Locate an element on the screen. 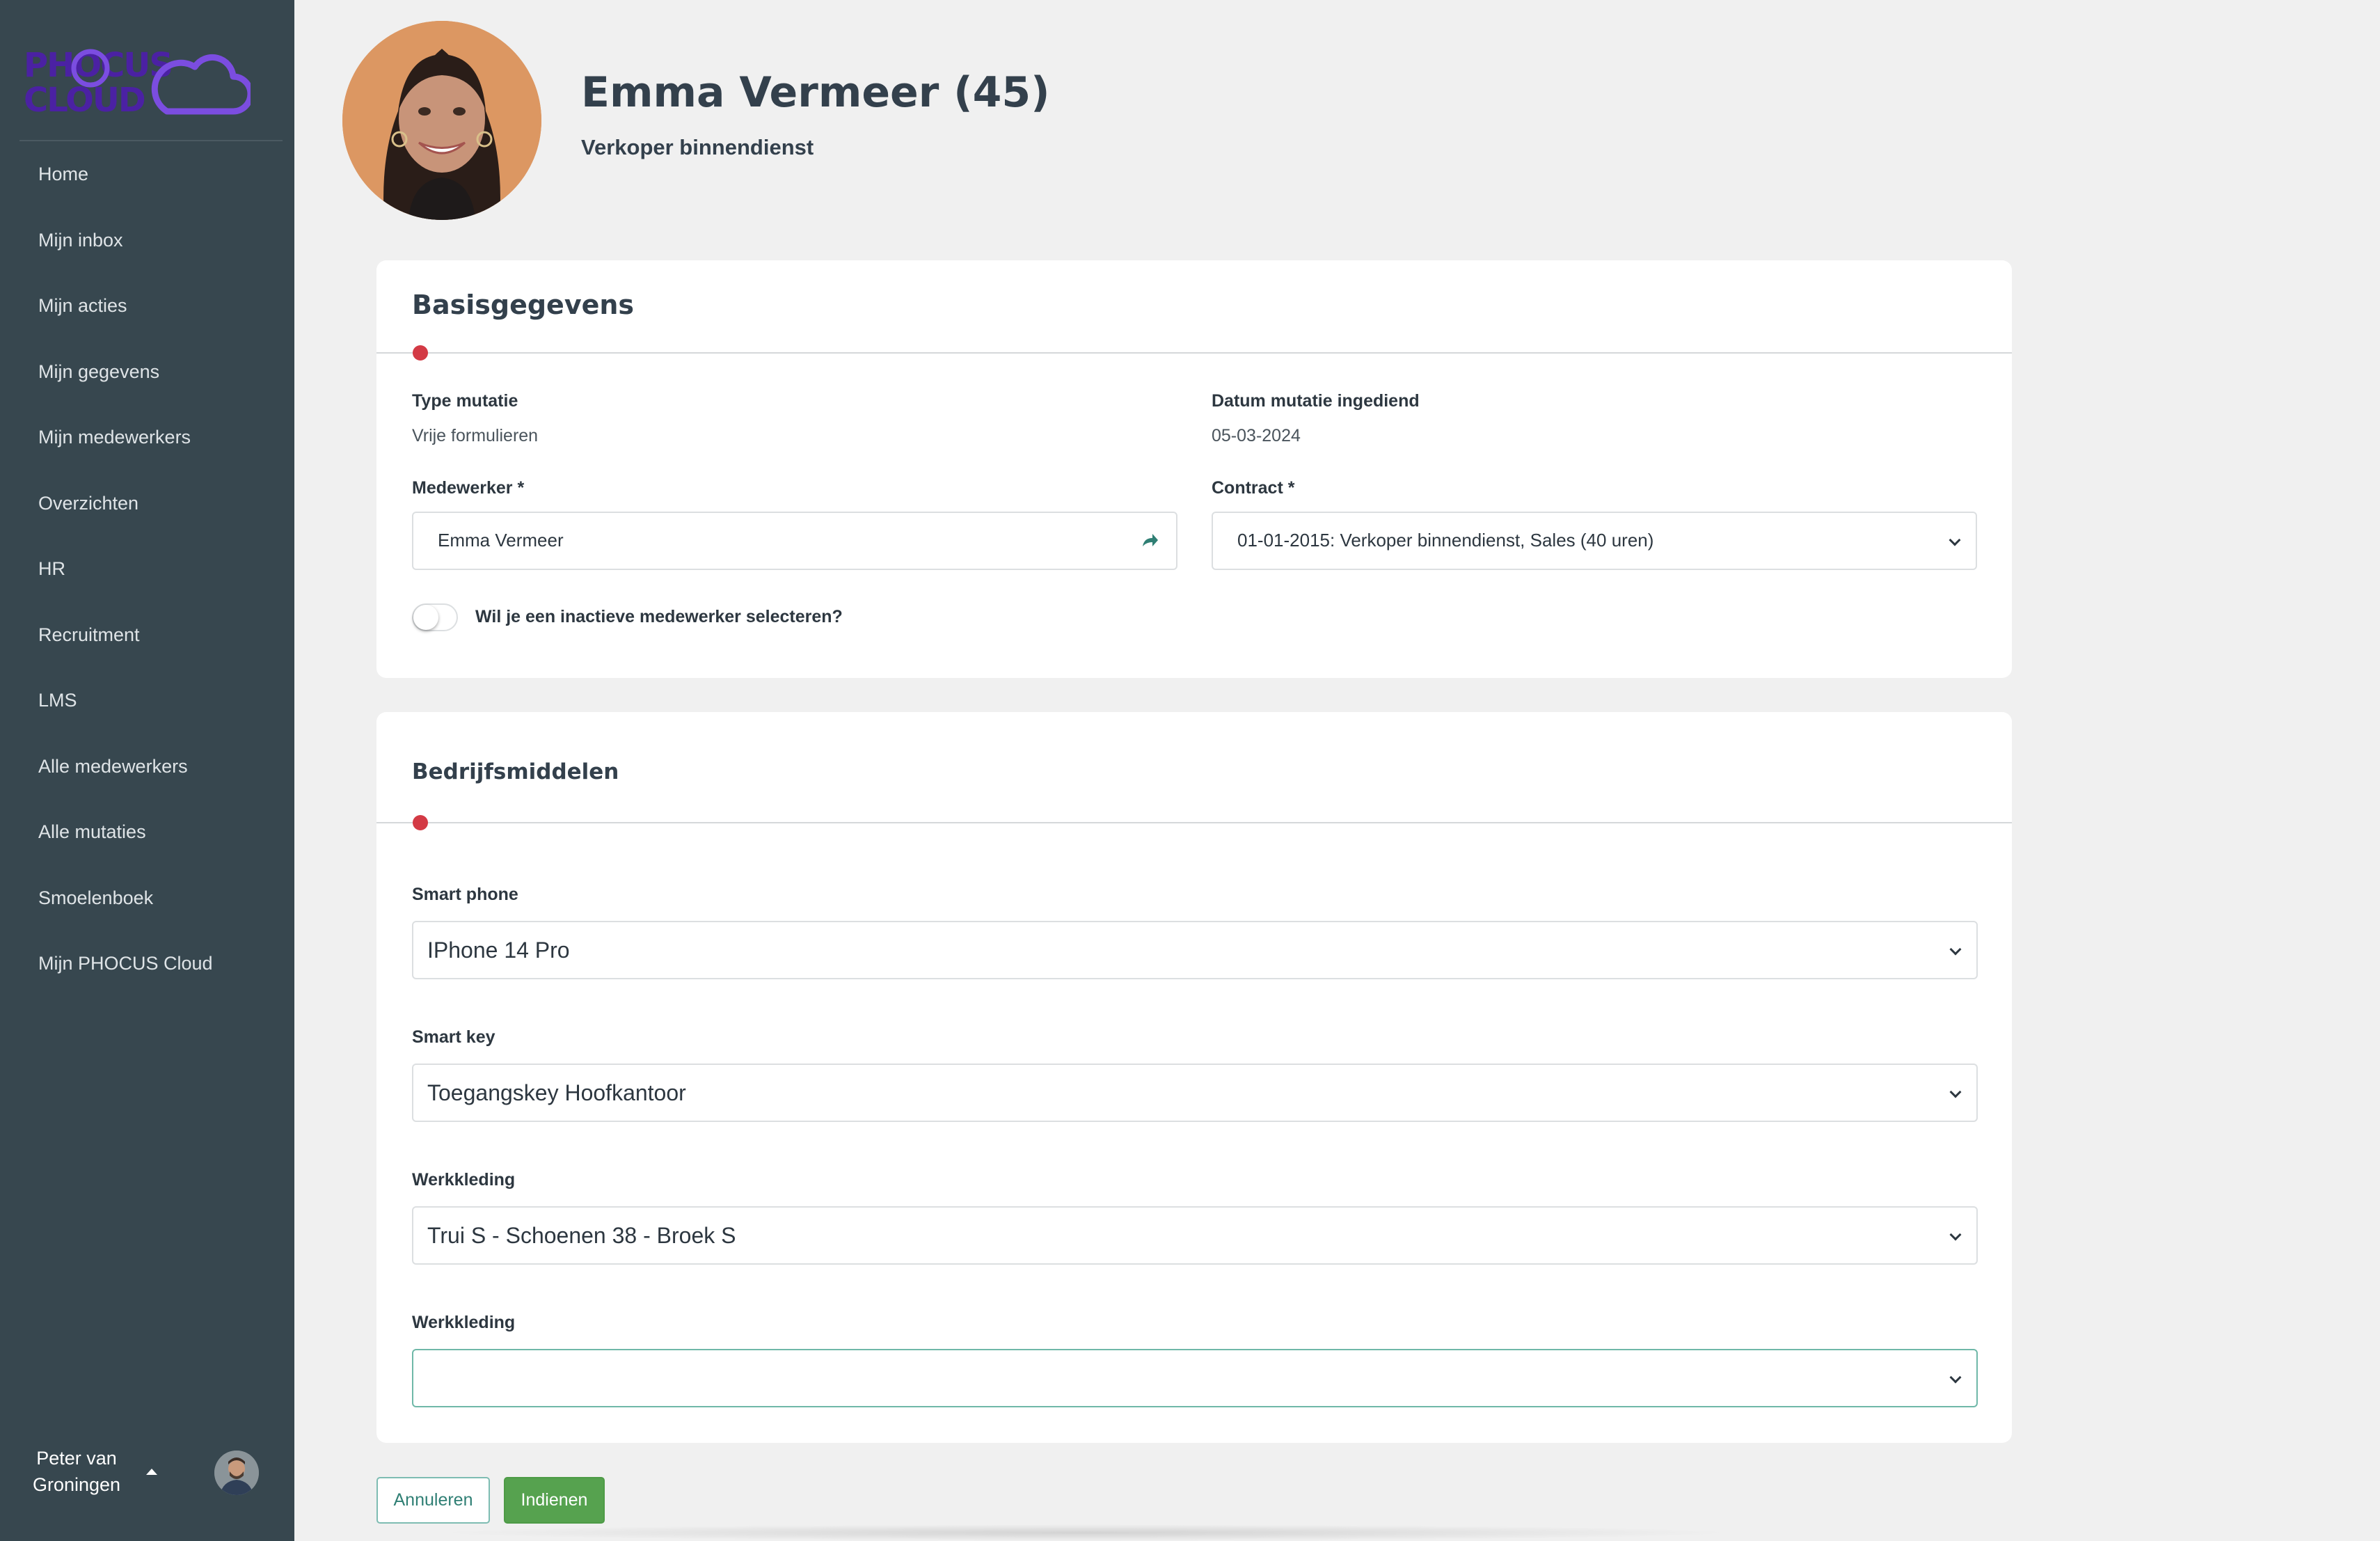  type-mutatie-value: Vrije formulieren is located at coordinates (476, 435).